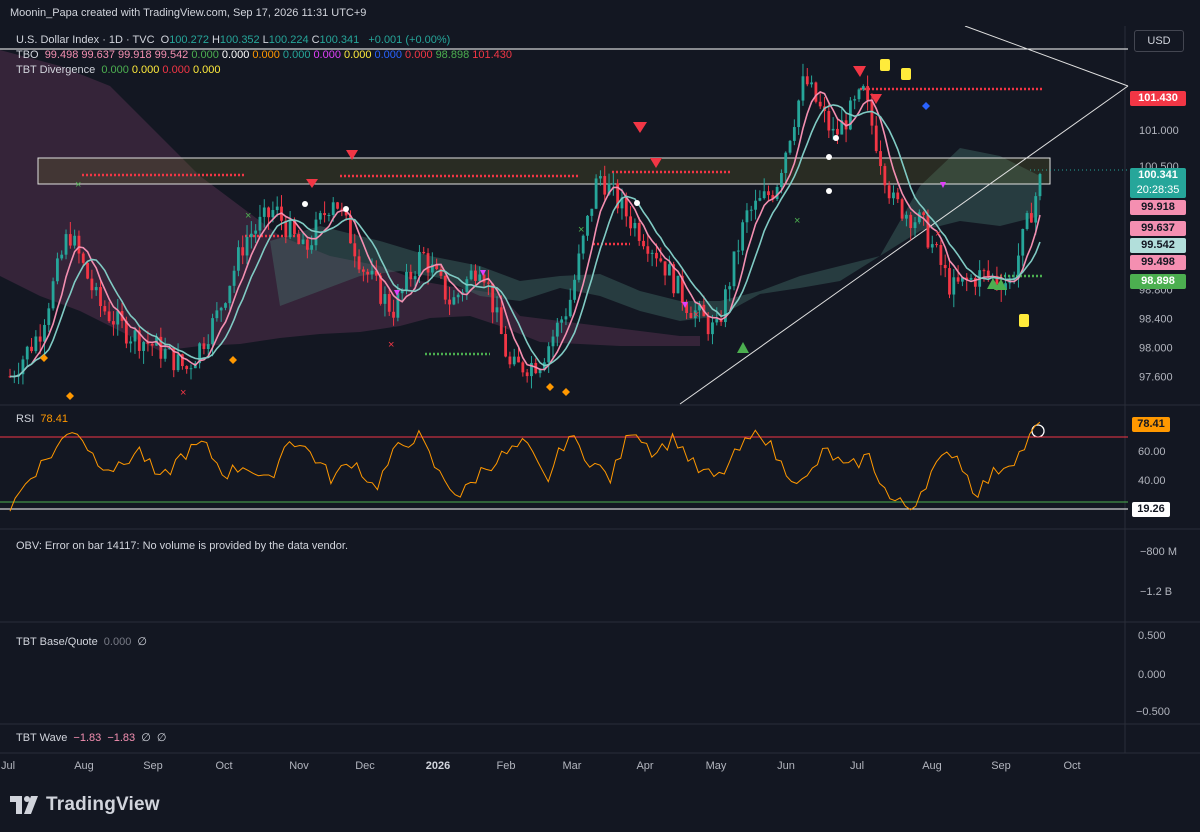 This screenshot has height=832, width=1200. I want to click on legend-divergence-row: TBT Divergence 0.000 0.000 0.000 0.000, so click(121, 70).